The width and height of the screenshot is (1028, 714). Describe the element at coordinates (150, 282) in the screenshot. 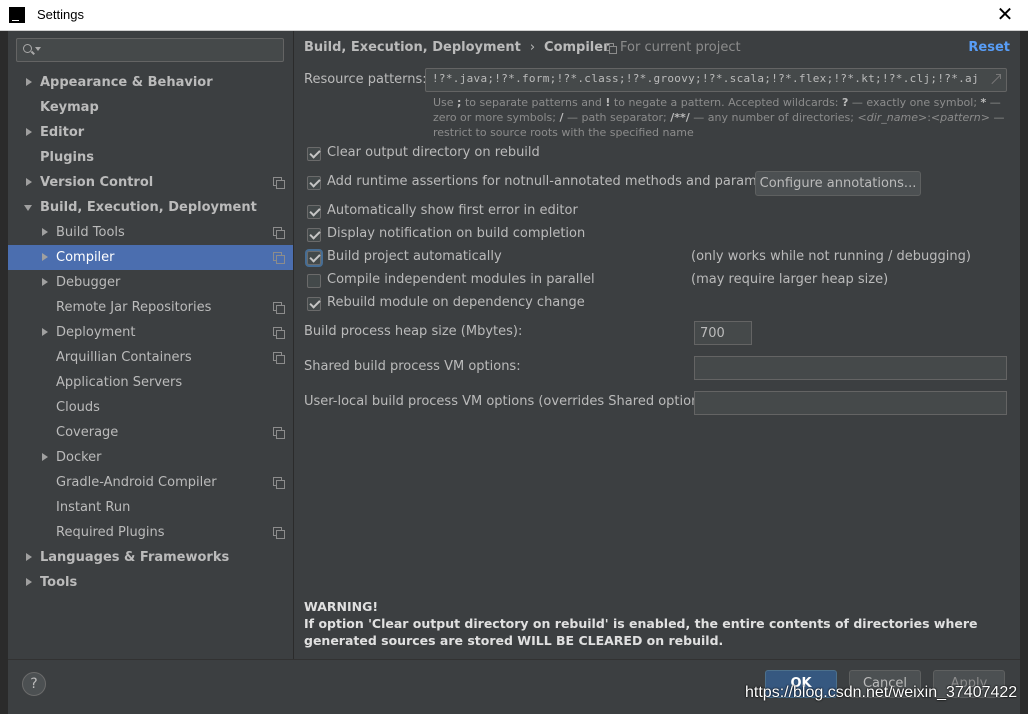

I see `sidebar-item: Debugger` at that location.